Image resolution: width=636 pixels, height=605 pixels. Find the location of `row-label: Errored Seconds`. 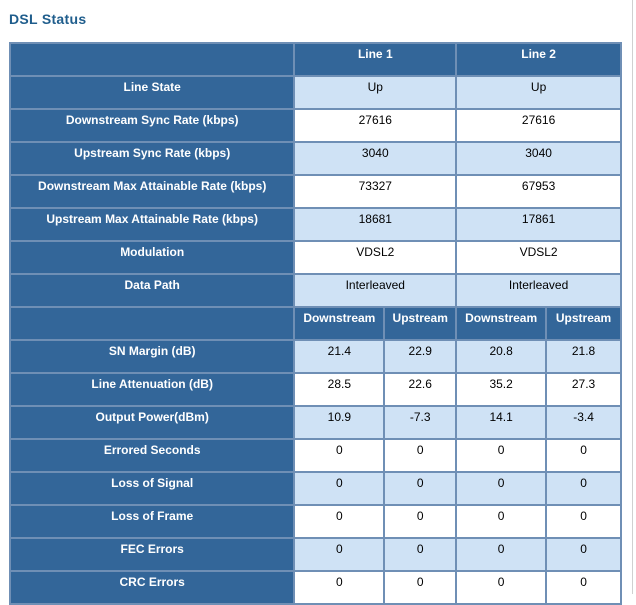

row-label: Errored Seconds is located at coordinates (152, 455).